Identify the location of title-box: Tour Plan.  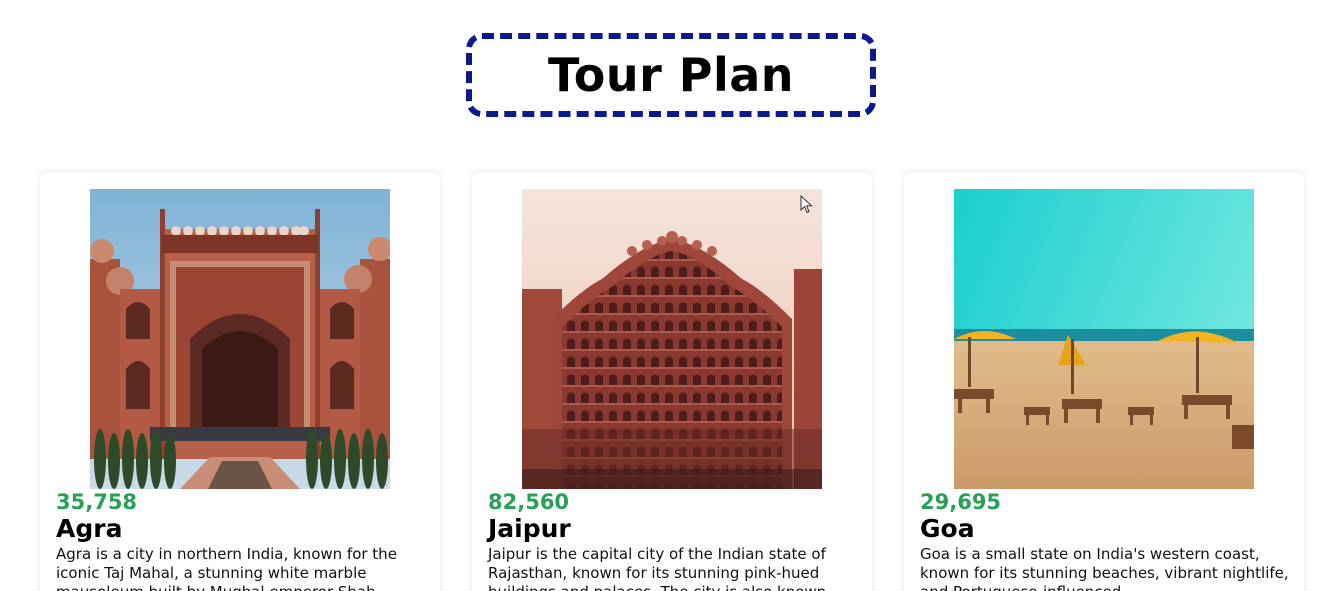
(671, 75).